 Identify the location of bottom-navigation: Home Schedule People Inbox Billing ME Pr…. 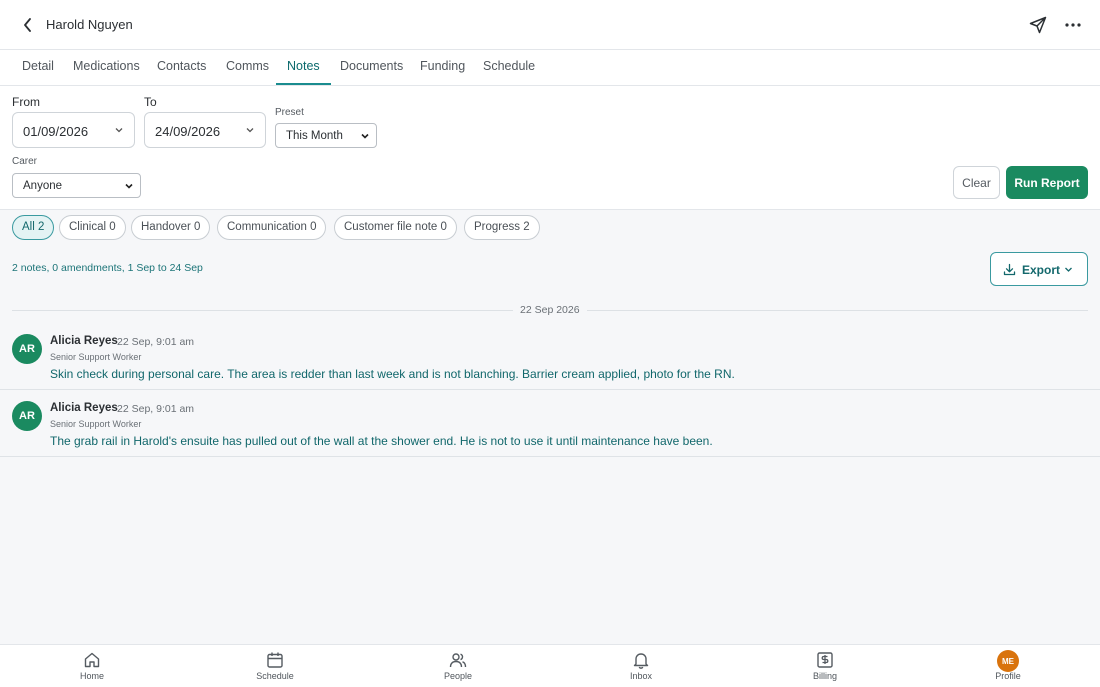
(550, 665).